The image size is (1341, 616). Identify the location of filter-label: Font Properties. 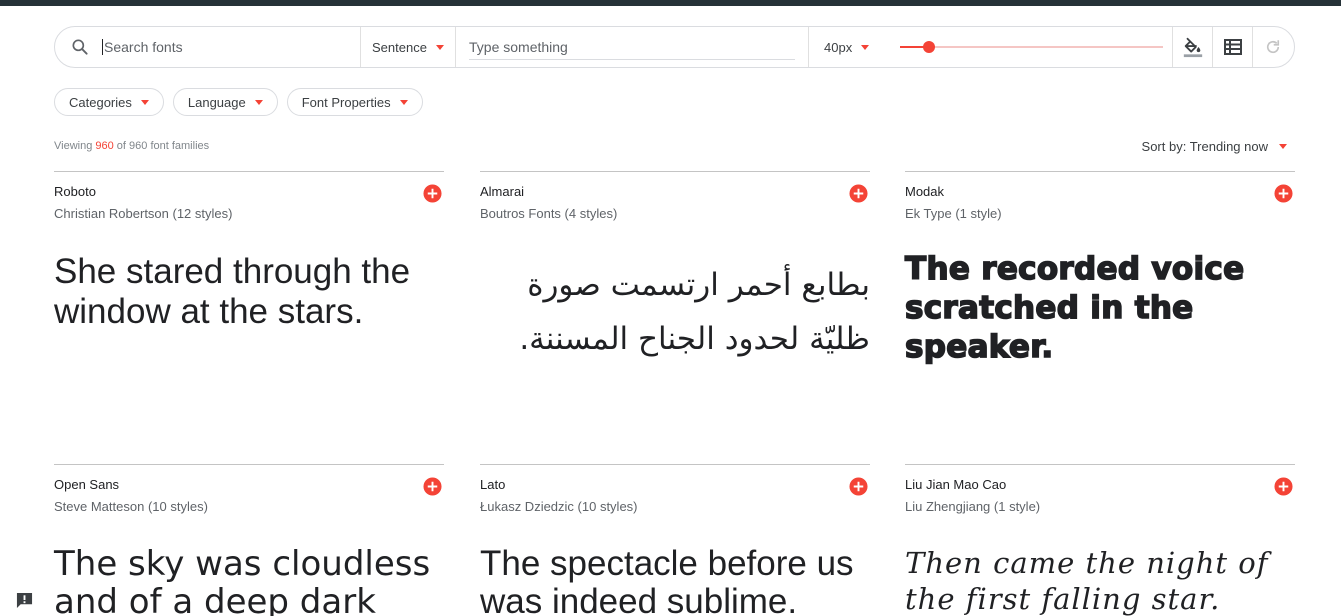
(346, 102).